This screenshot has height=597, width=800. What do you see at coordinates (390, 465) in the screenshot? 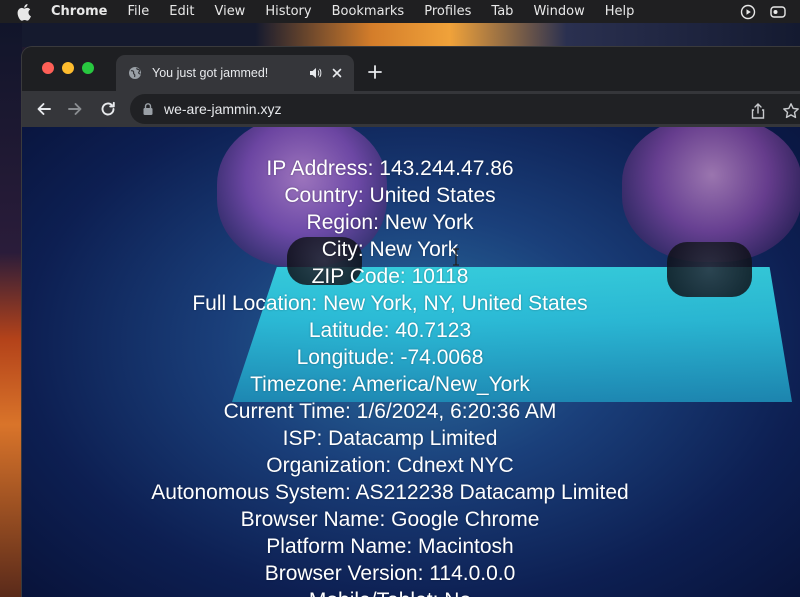
I see `info-organization: Organization: Cdnext NYC` at bounding box center [390, 465].